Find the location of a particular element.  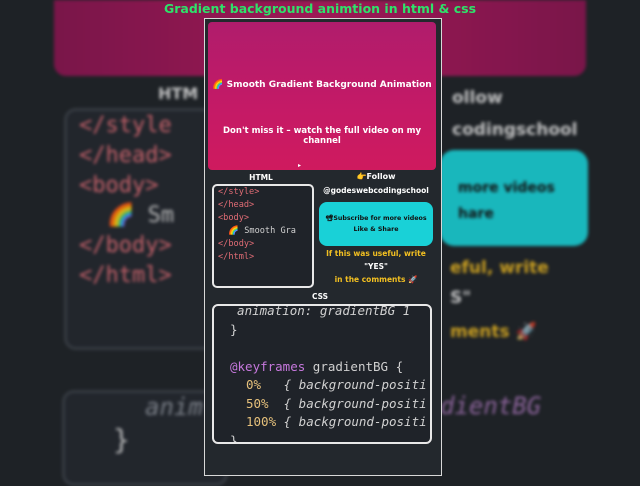

code-line: </head> is located at coordinates (236, 205).